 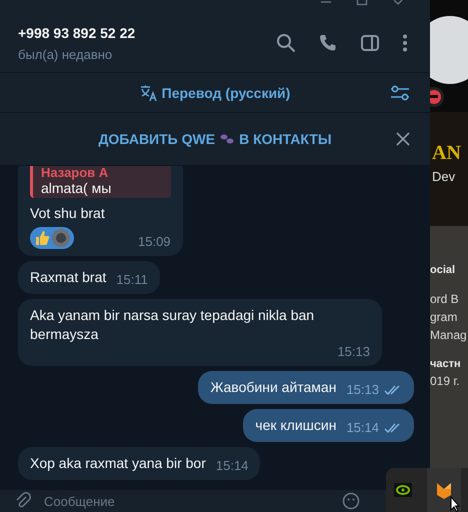 I want to click on reply-author: Назаров А, so click(x=75, y=173).